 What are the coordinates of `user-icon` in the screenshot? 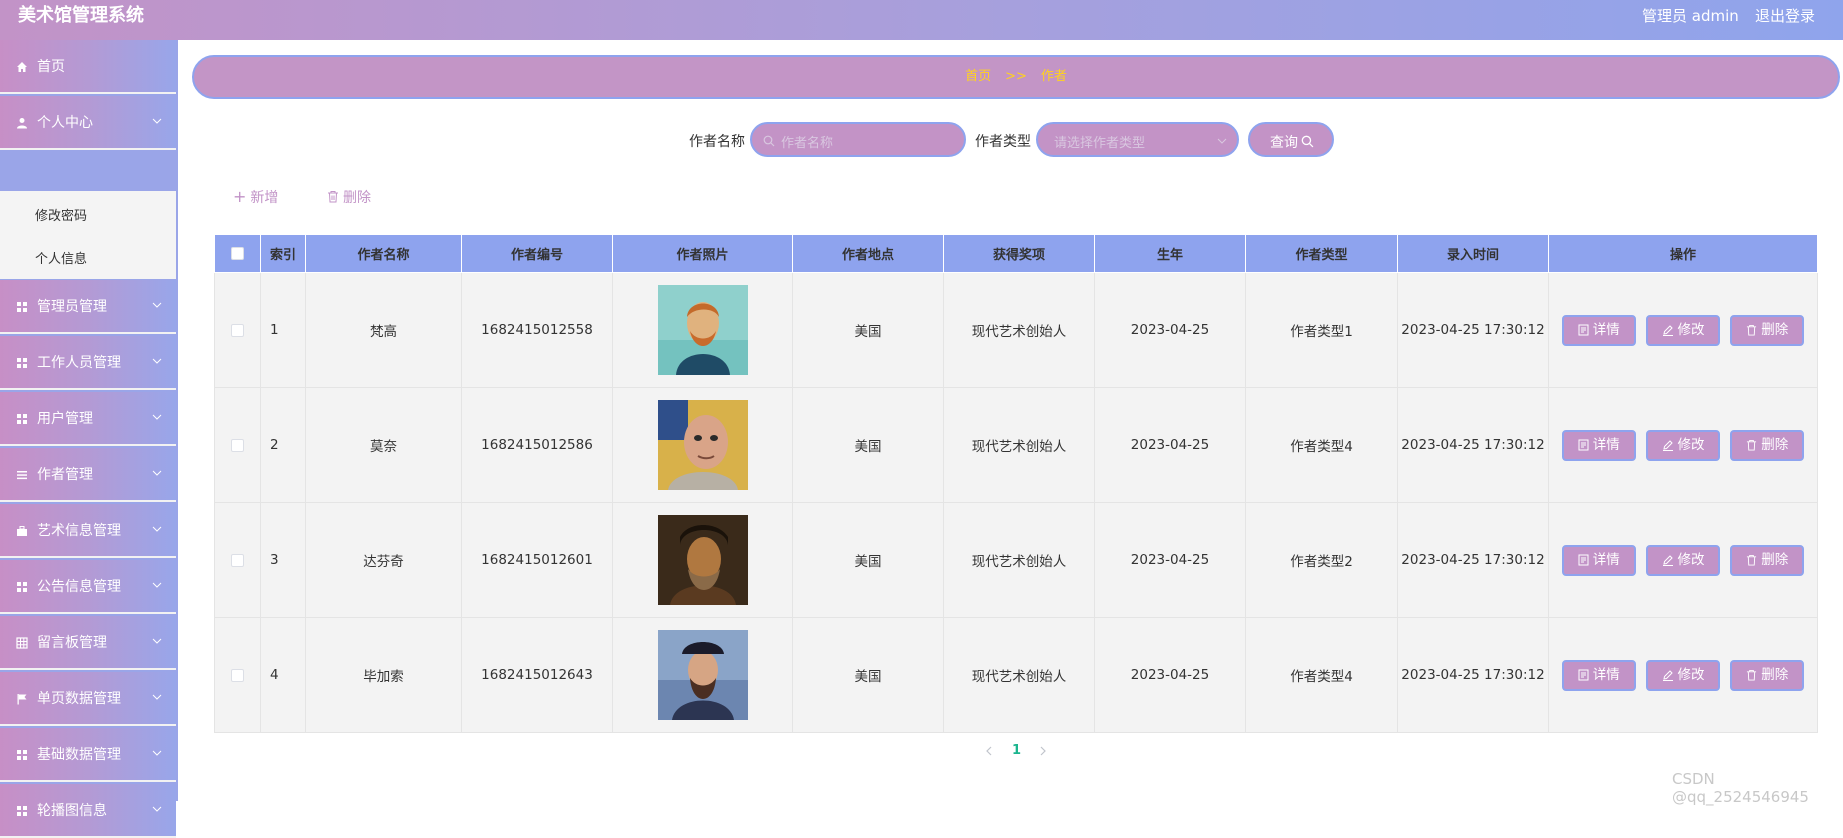 It's located at (22, 123).